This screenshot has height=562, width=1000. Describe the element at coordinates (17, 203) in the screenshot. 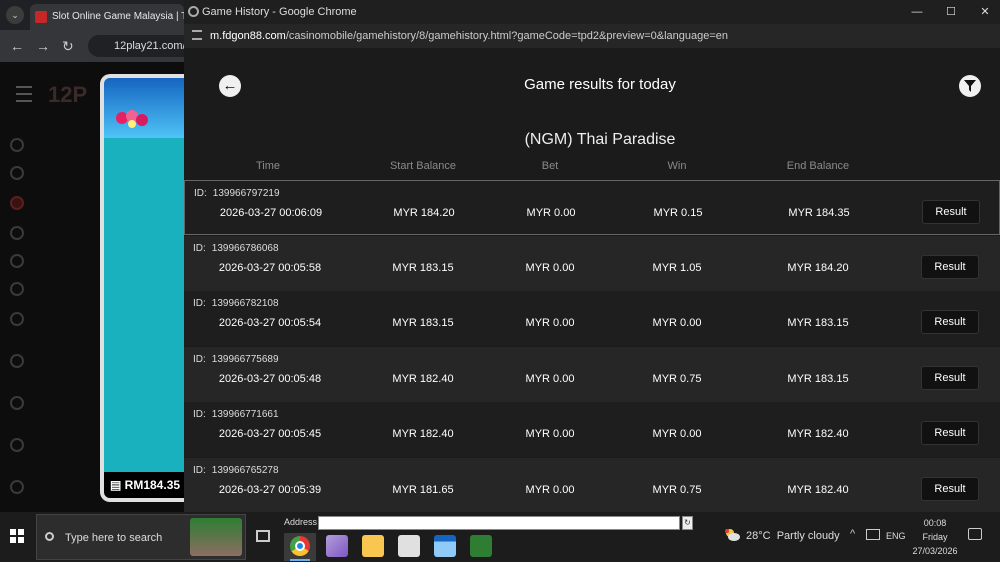

I see `slots-icon` at that location.